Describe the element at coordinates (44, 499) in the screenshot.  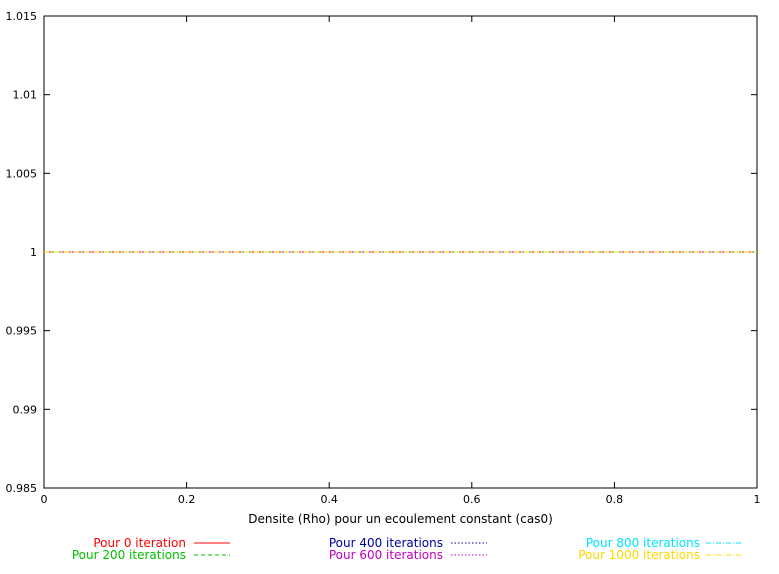
I see `x-tick-label: 0` at that location.